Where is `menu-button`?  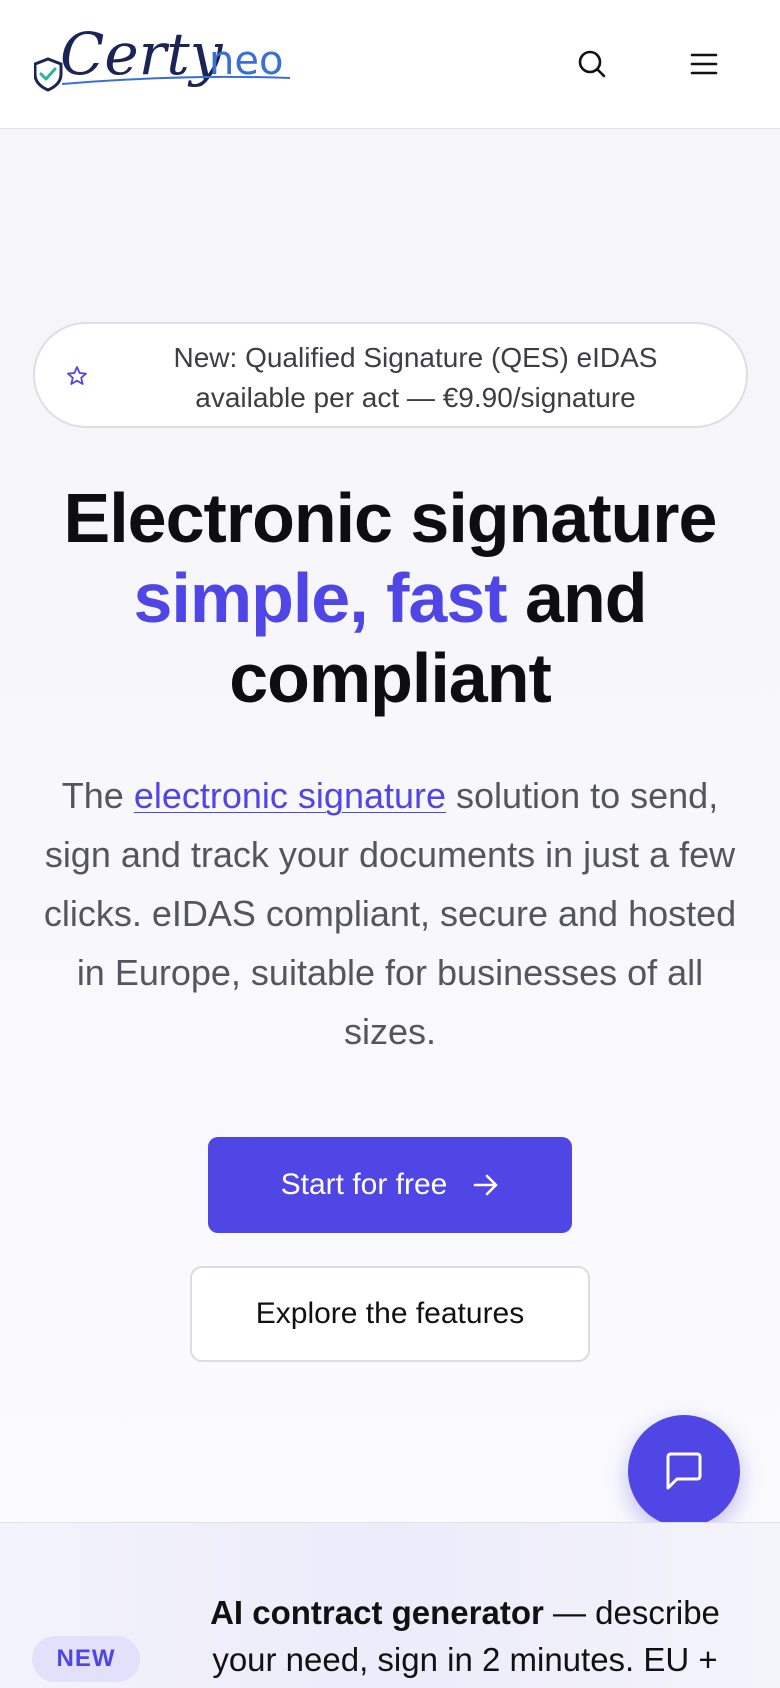
menu-button is located at coordinates (704, 64).